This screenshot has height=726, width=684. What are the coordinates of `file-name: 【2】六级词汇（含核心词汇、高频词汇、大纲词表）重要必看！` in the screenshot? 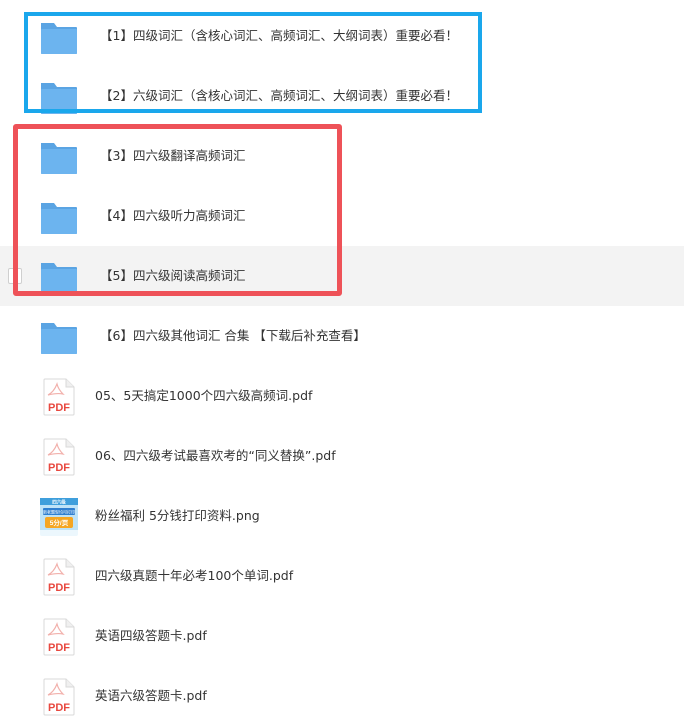 It's located at (279, 96).